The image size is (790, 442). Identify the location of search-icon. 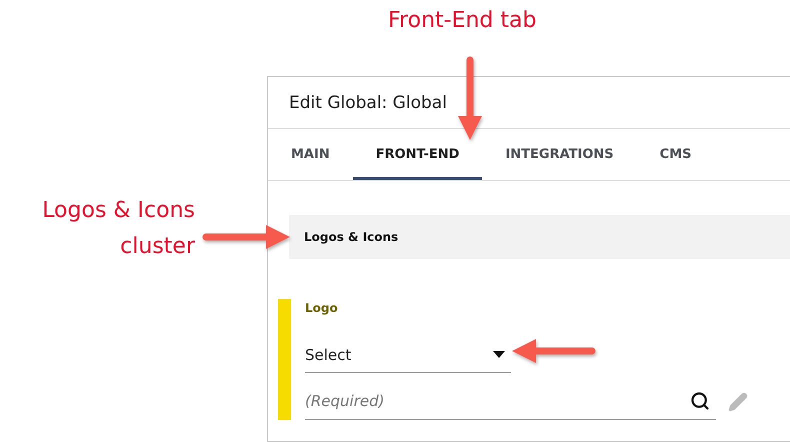
(700, 401).